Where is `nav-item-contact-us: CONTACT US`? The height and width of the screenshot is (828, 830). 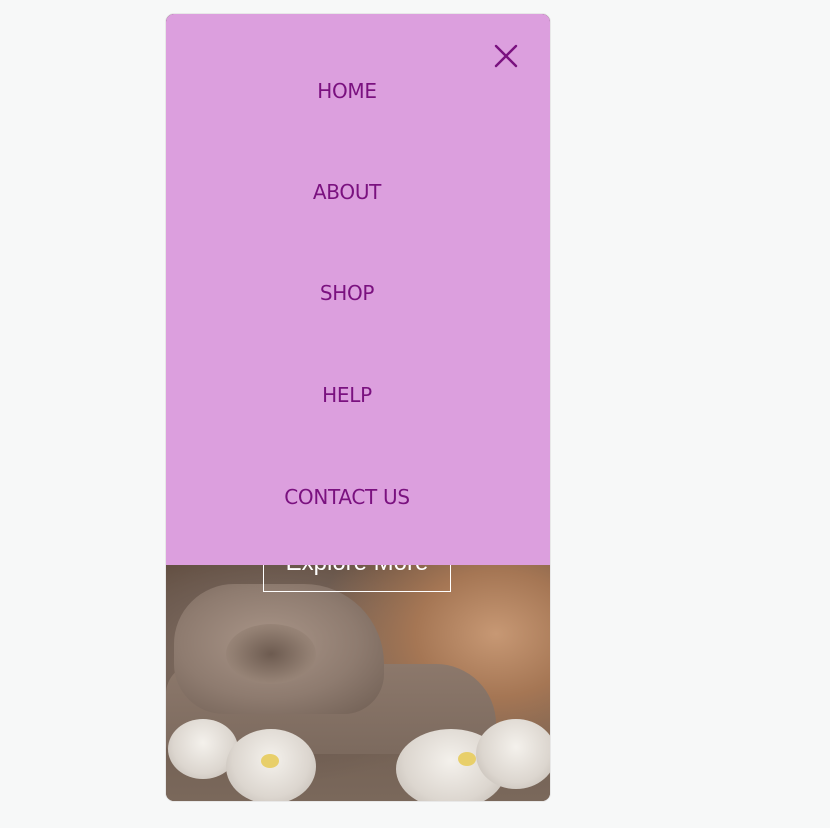
nav-item-contact-us: CONTACT US is located at coordinates (347, 497).